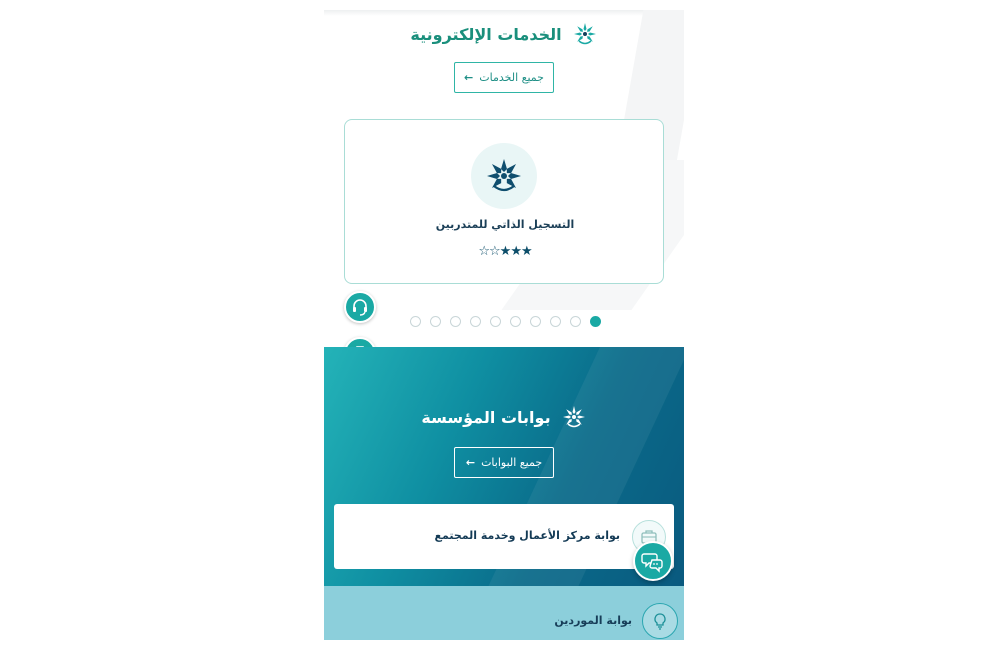  I want to click on chat-icon, so click(652, 563).